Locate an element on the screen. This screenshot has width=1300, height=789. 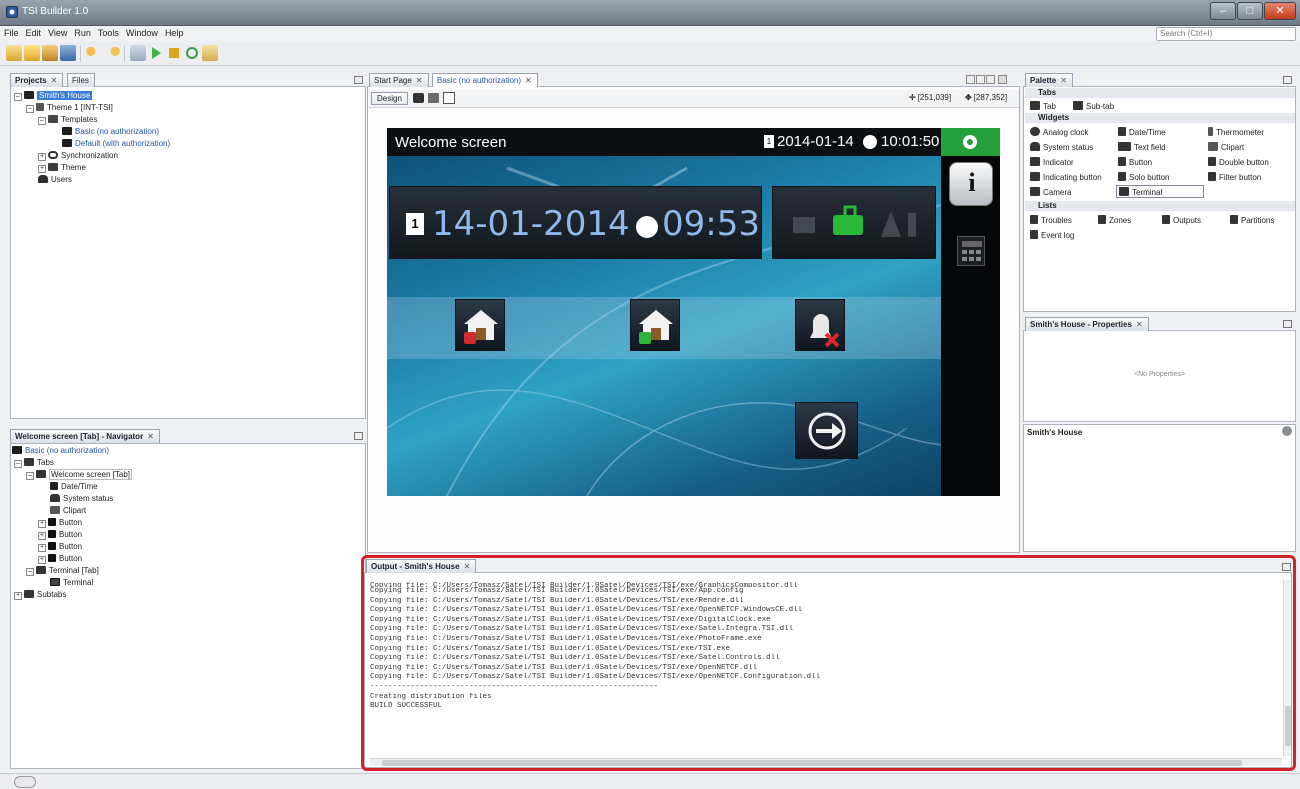
palette-item-indicating-button: Indicating button is located at coordinates (1066, 177).